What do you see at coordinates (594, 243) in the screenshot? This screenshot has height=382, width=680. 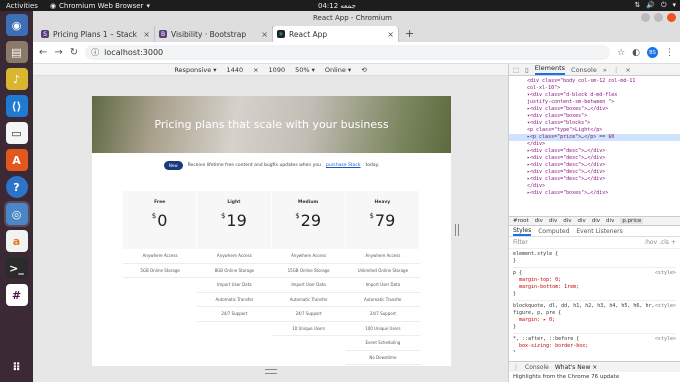 I see `styles-filter: Filter :hov .cls +` at bounding box center [594, 243].